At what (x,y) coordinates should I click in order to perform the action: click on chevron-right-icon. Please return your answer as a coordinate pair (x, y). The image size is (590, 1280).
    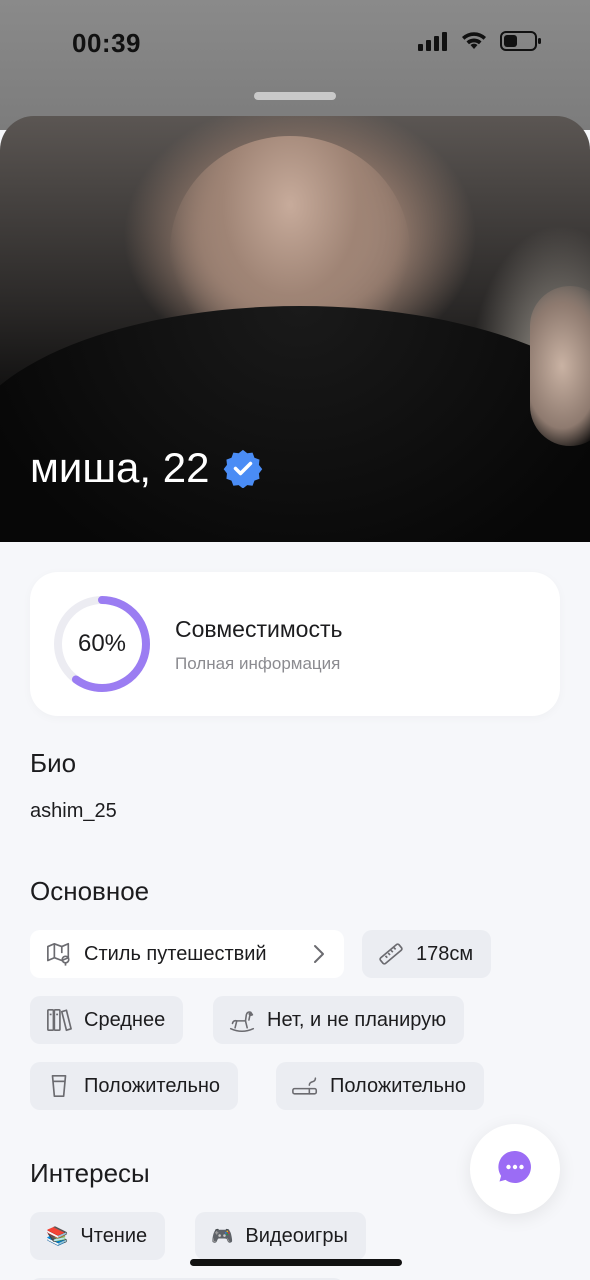
    Looking at the image, I should click on (319, 954).